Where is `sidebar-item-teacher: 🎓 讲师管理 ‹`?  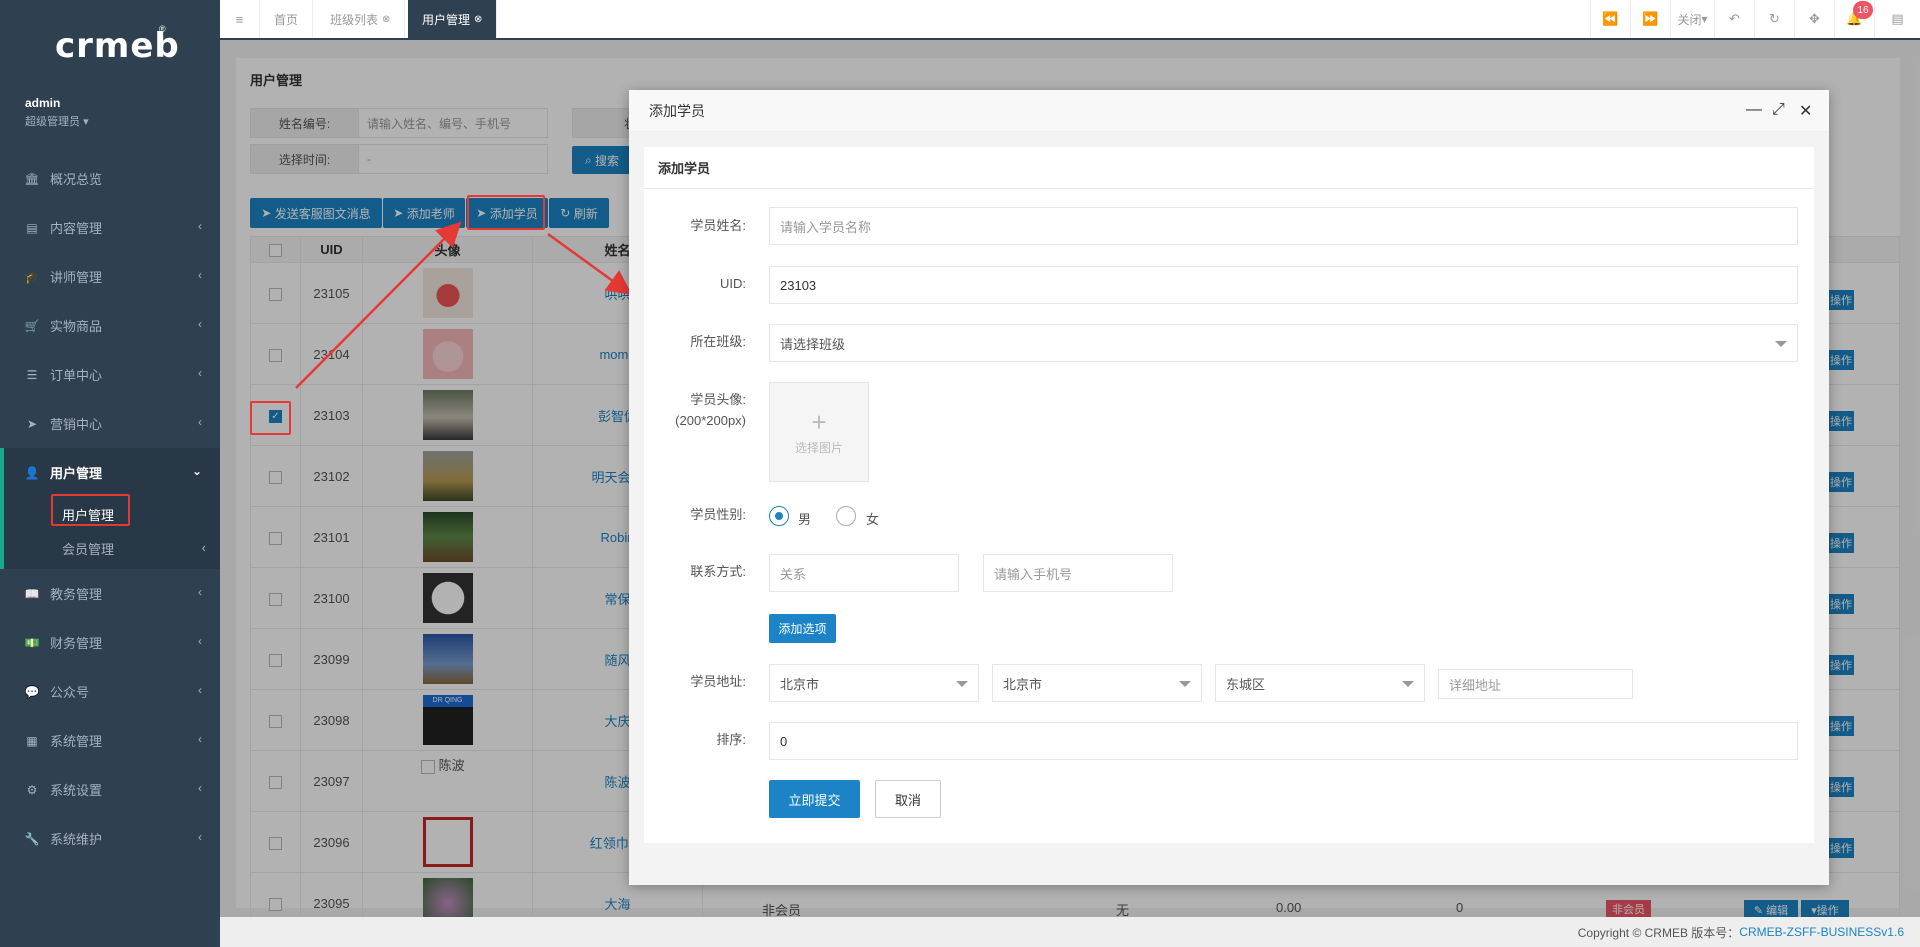
sidebar-item-teacher: 🎓 讲师管理 ‹ is located at coordinates (110, 276).